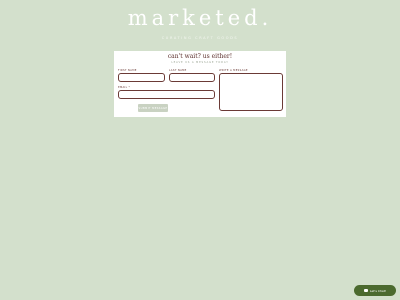 The width and height of the screenshot is (400, 300). I want to click on form-title: can't wait? us either!, so click(200, 56).